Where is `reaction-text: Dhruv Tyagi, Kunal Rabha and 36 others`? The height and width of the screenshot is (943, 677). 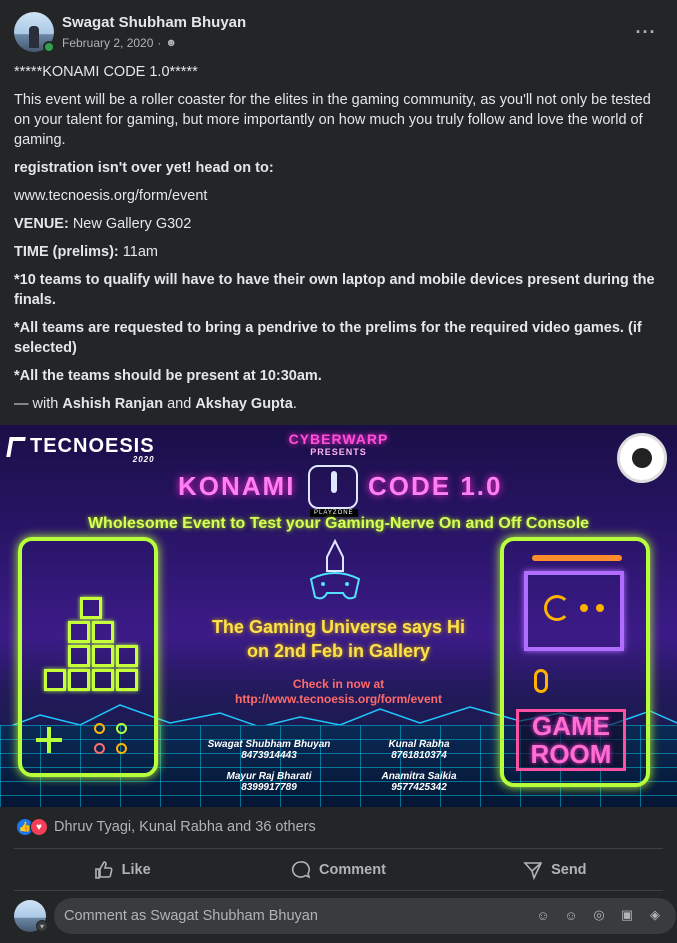 reaction-text: Dhruv Tyagi, Kunal Rabha and 36 others is located at coordinates (185, 827).